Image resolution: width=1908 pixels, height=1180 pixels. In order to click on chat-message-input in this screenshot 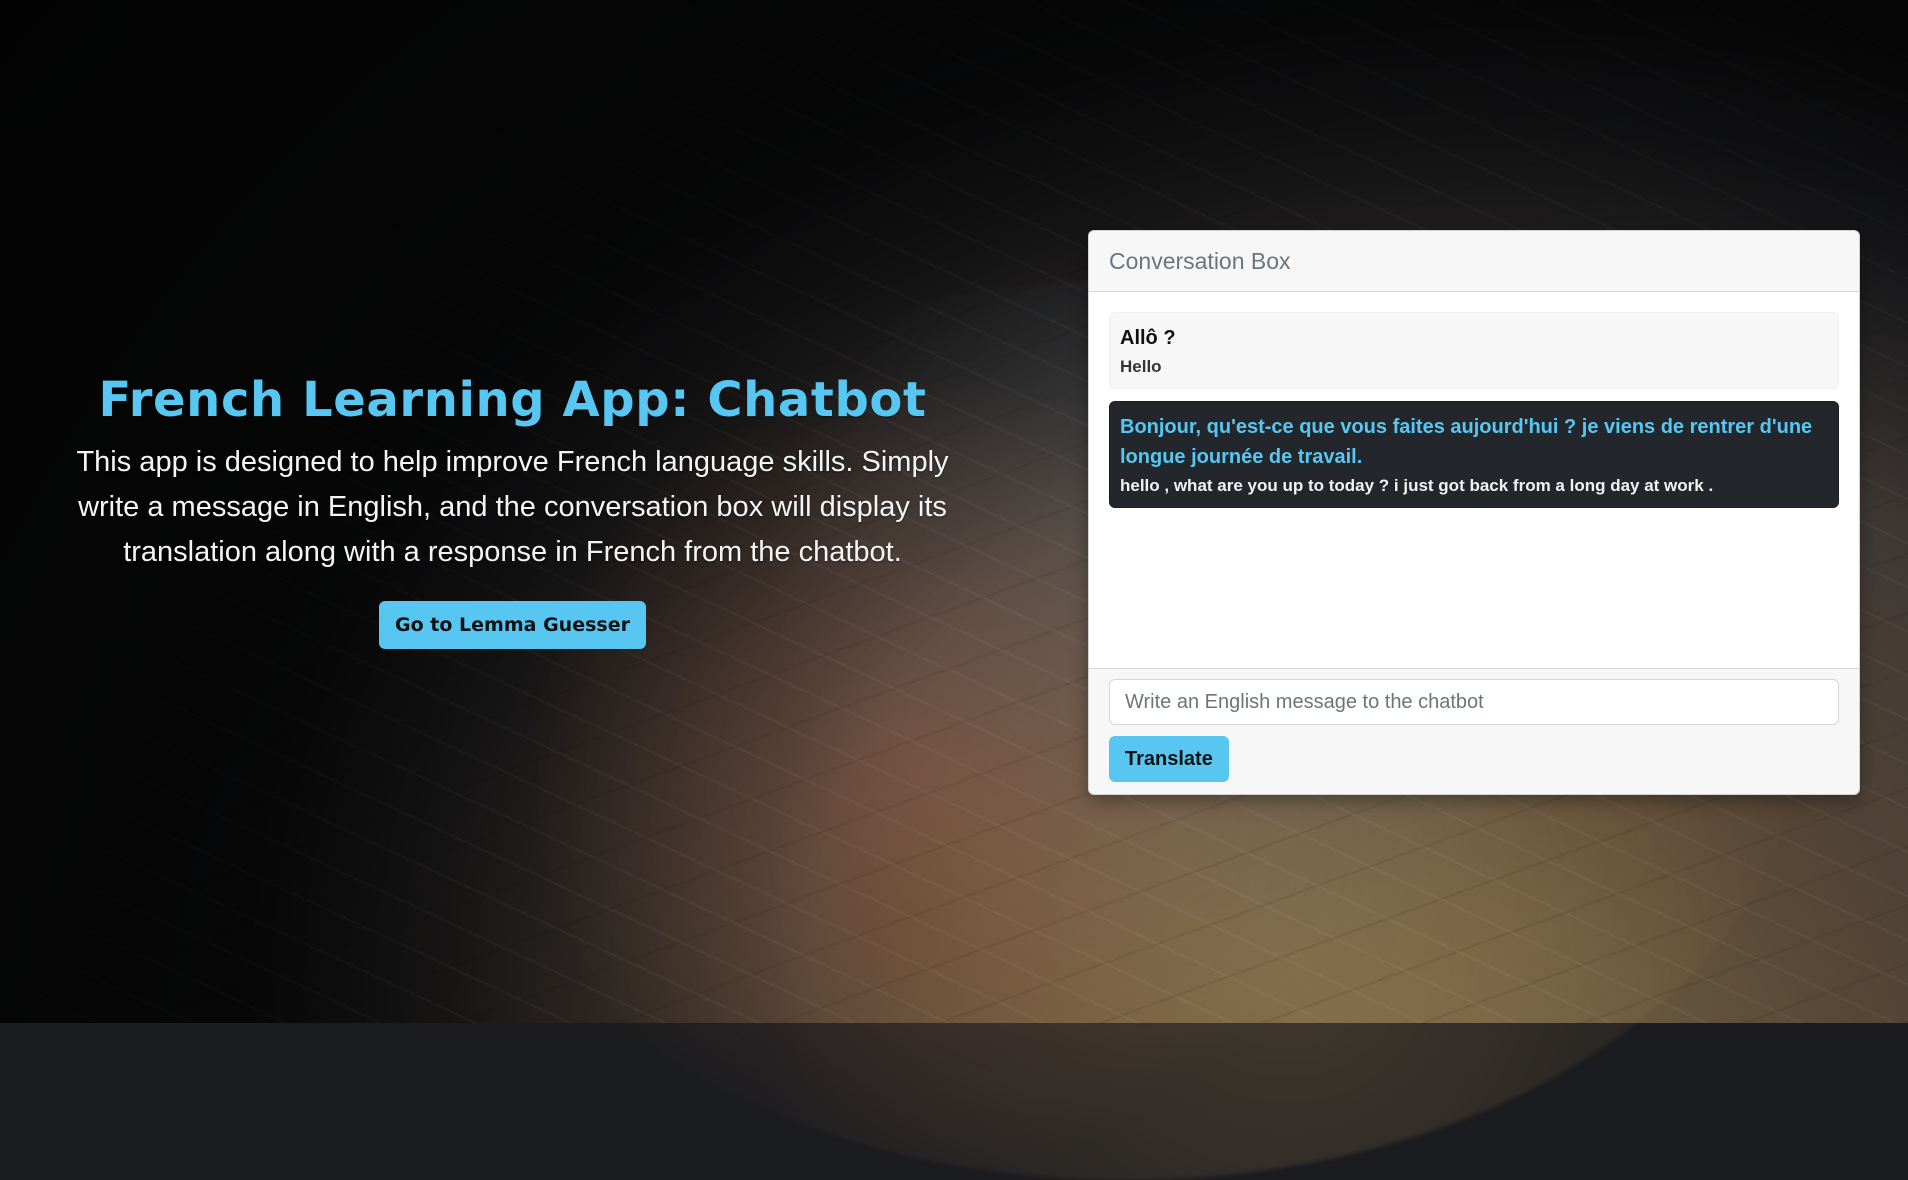, I will do `click(1474, 702)`.